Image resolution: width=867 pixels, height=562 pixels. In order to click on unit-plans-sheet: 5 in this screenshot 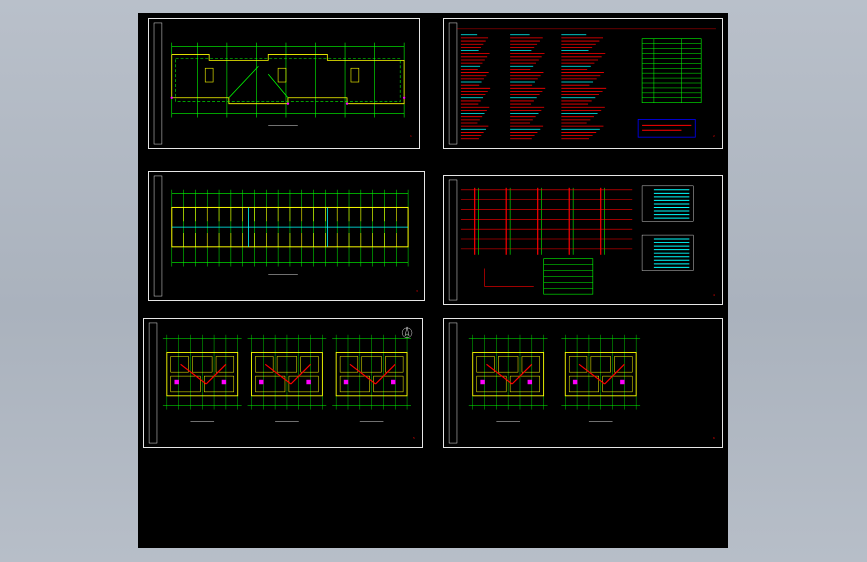, I will do `click(283, 383)`.